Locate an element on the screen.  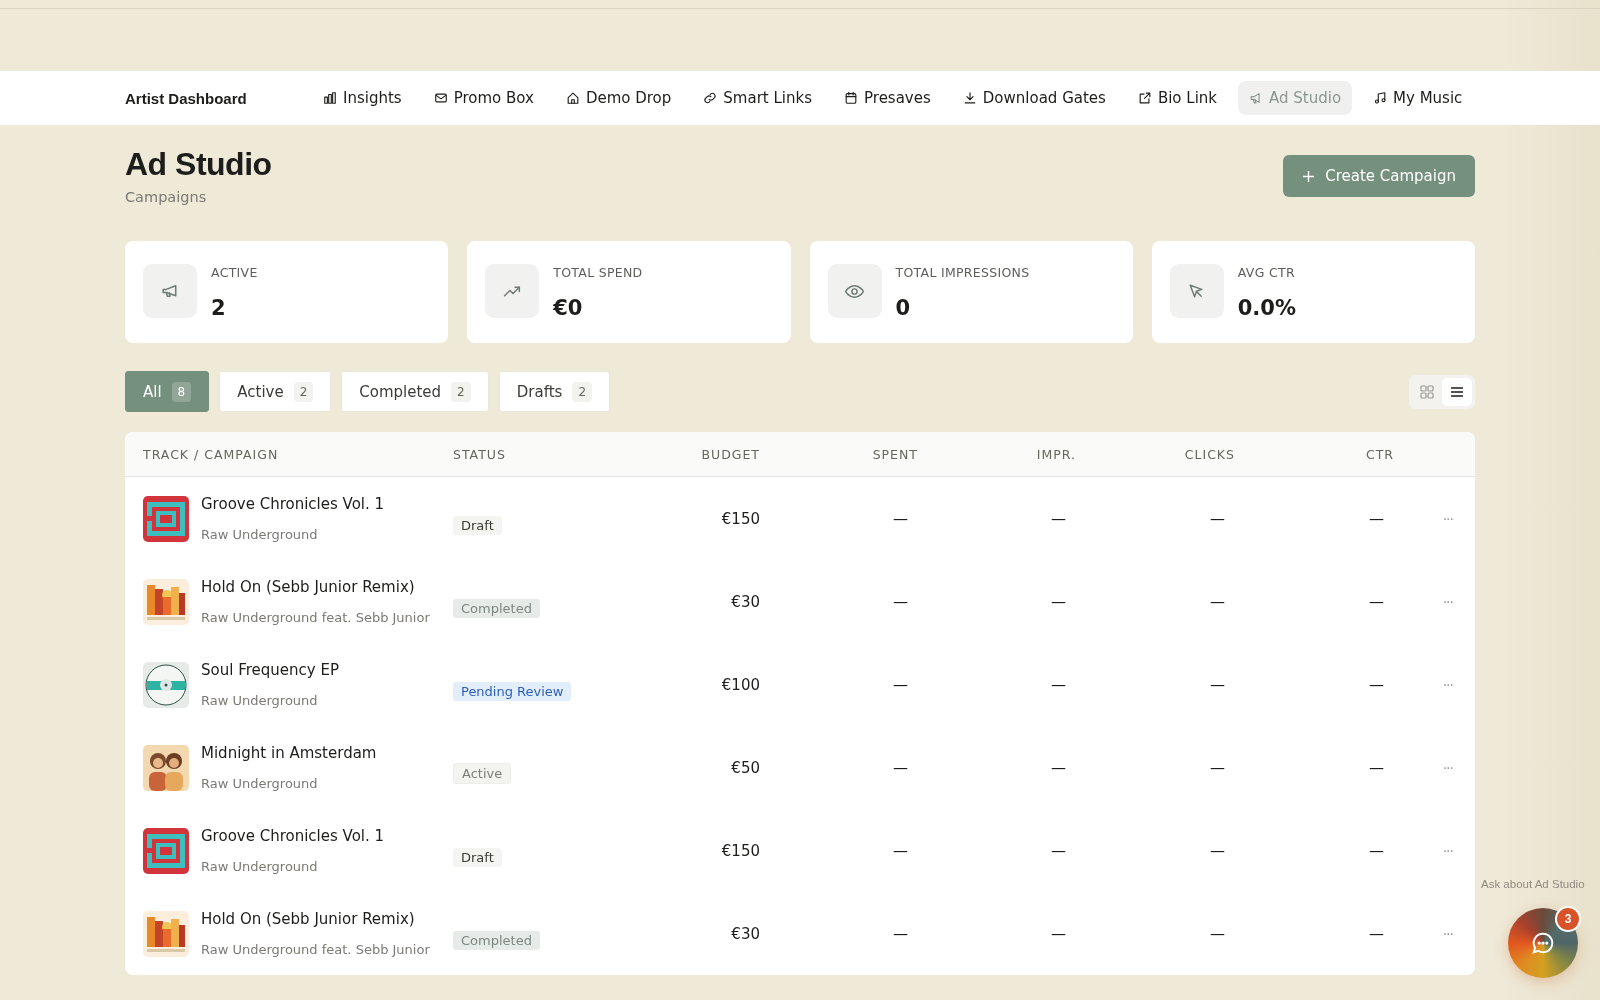
chat-assistant-button is located at coordinates (1543, 943).